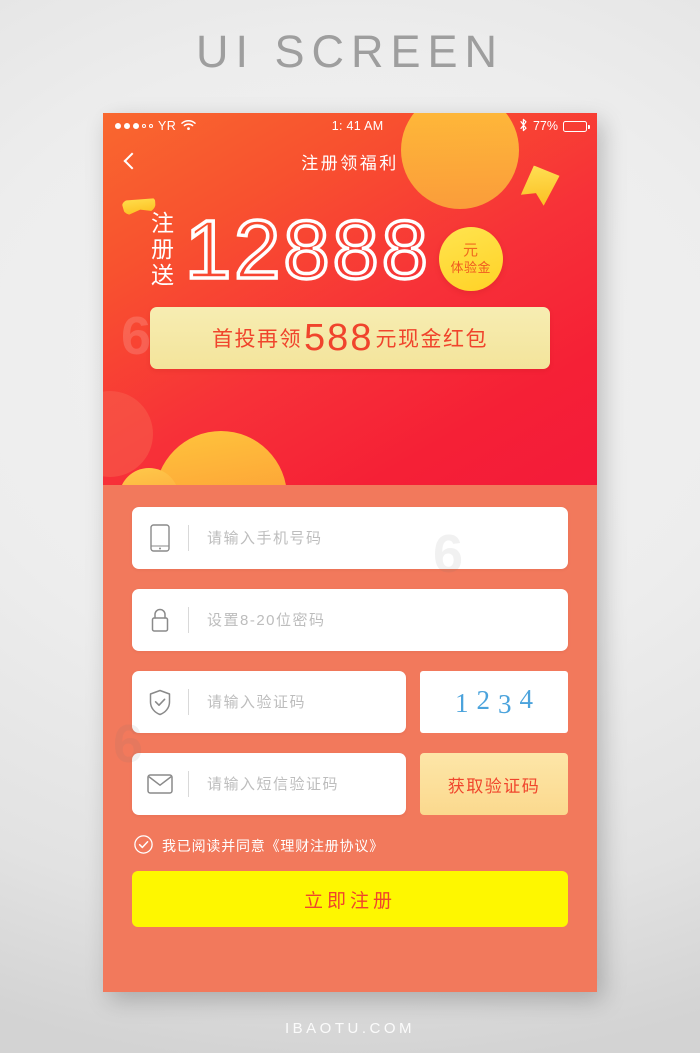 The height and width of the screenshot is (1053, 700). What do you see at coordinates (523, 126) in the screenshot?
I see `bluetooth-icon` at bounding box center [523, 126].